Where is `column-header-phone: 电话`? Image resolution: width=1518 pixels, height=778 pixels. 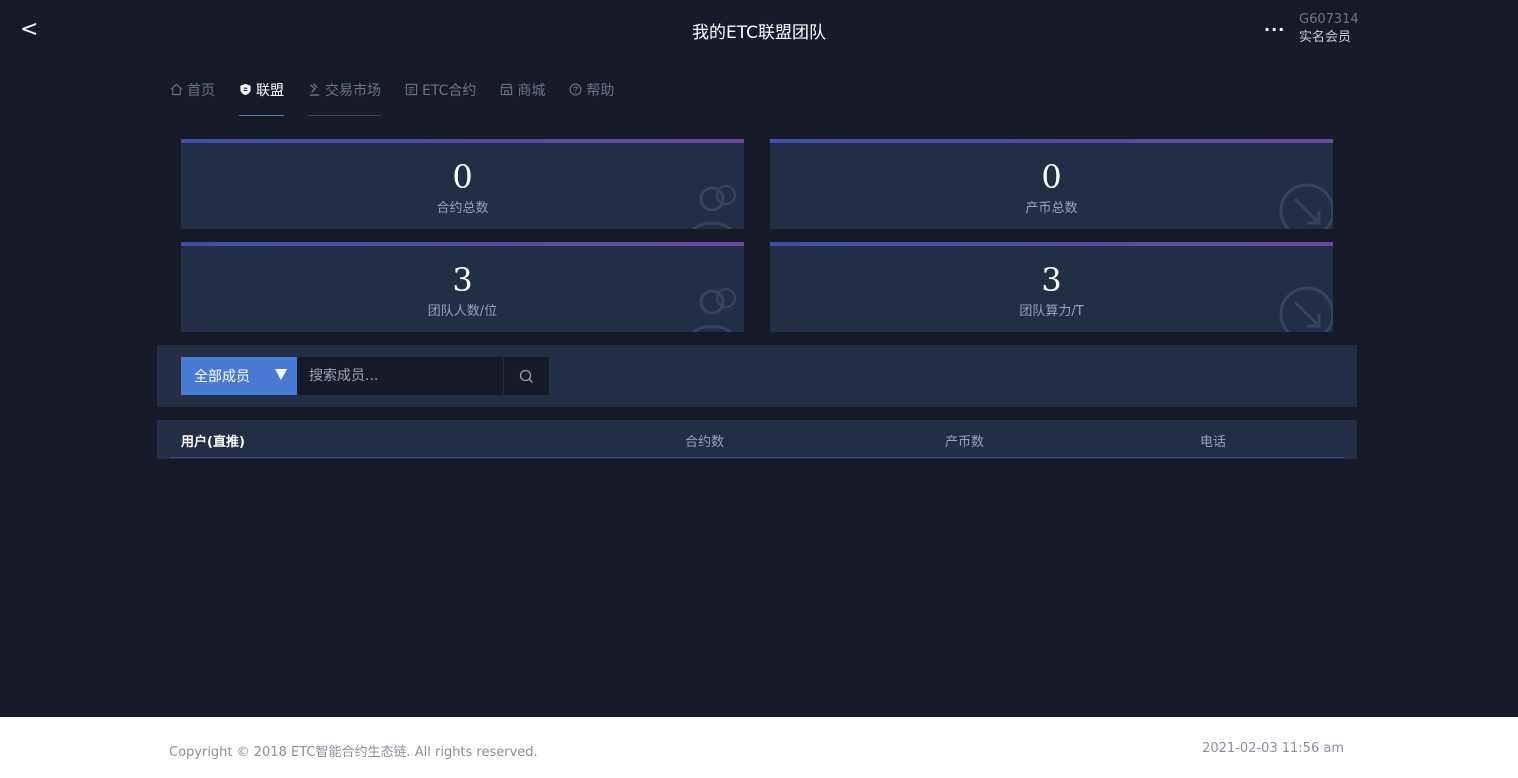
column-header-phone: 电话 is located at coordinates (1213, 440).